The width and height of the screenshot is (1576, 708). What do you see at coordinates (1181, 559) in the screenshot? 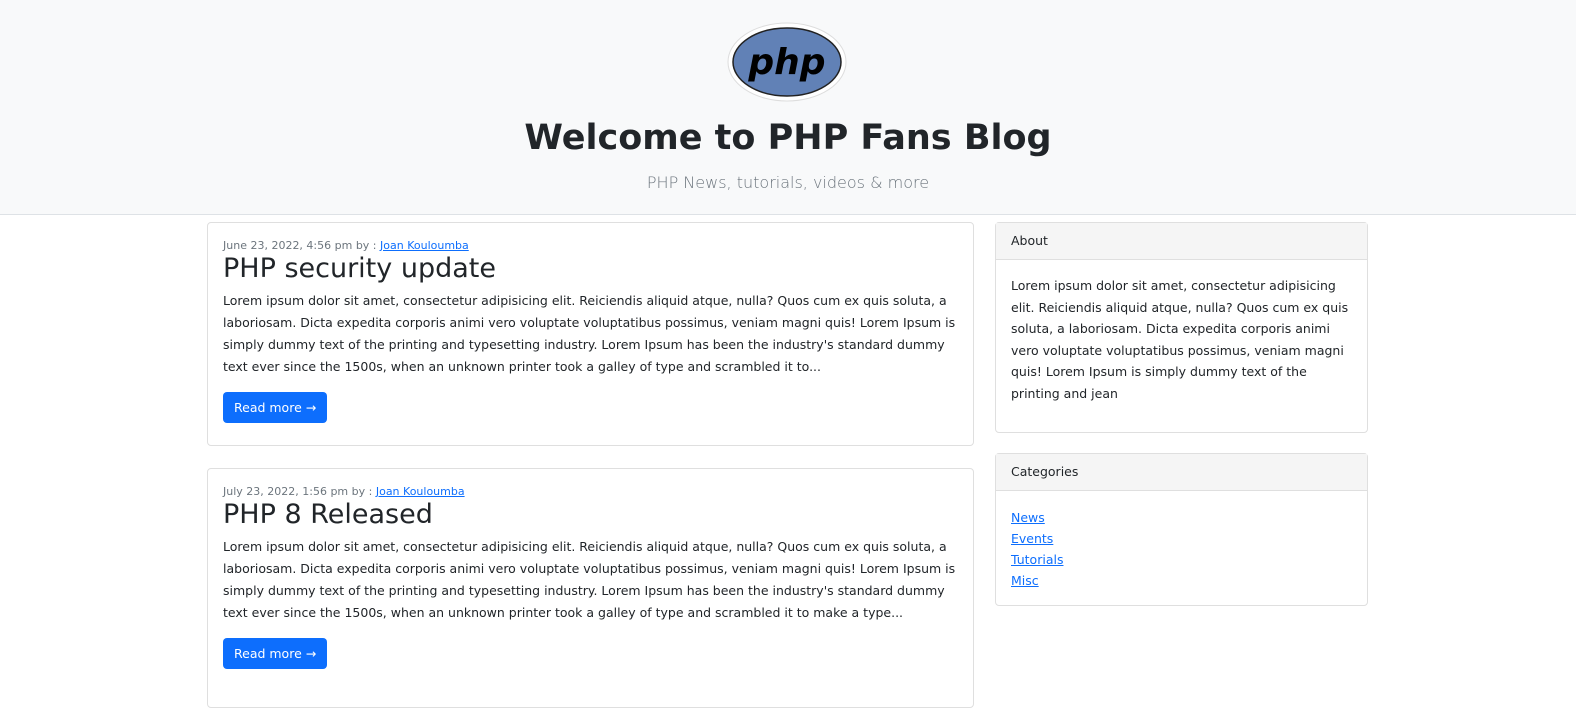
I see `category-link-tutorials: Tutorials` at bounding box center [1181, 559].